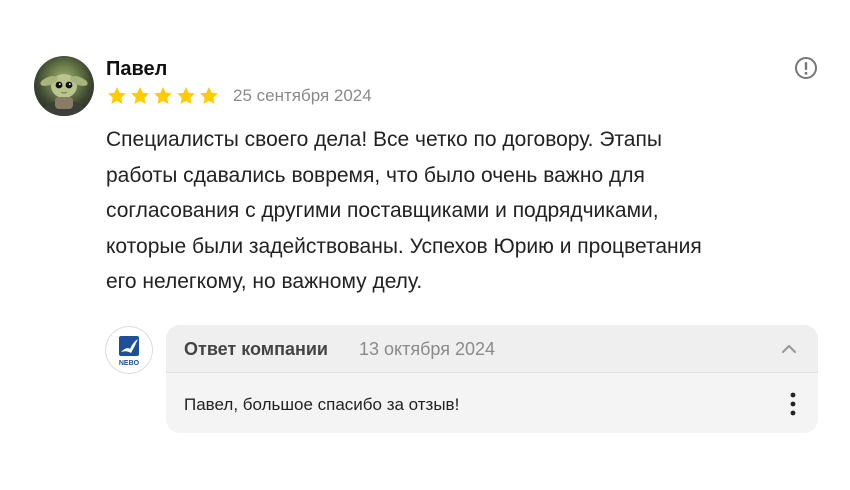 This screenshot has height=490, width=850. Describe the element at coordinates (322, 404) in the screenshot. I see `company-reply-text: Павел, большое спасибо за отзыв!` at that location.